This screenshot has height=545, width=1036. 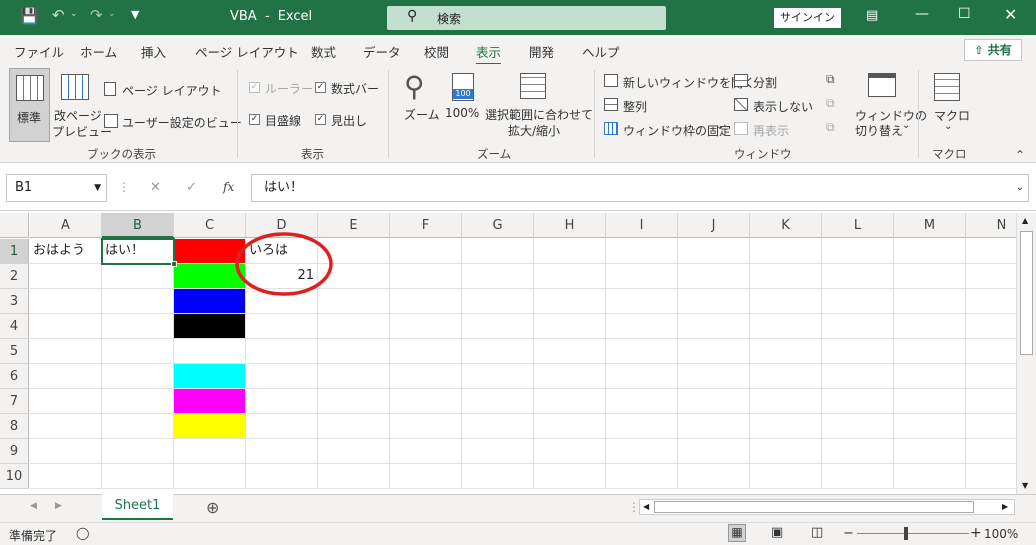 What do you see at coordinates (786, 251) in the screenshot?
I see `cell-k1` at bounding box center [786, 251].